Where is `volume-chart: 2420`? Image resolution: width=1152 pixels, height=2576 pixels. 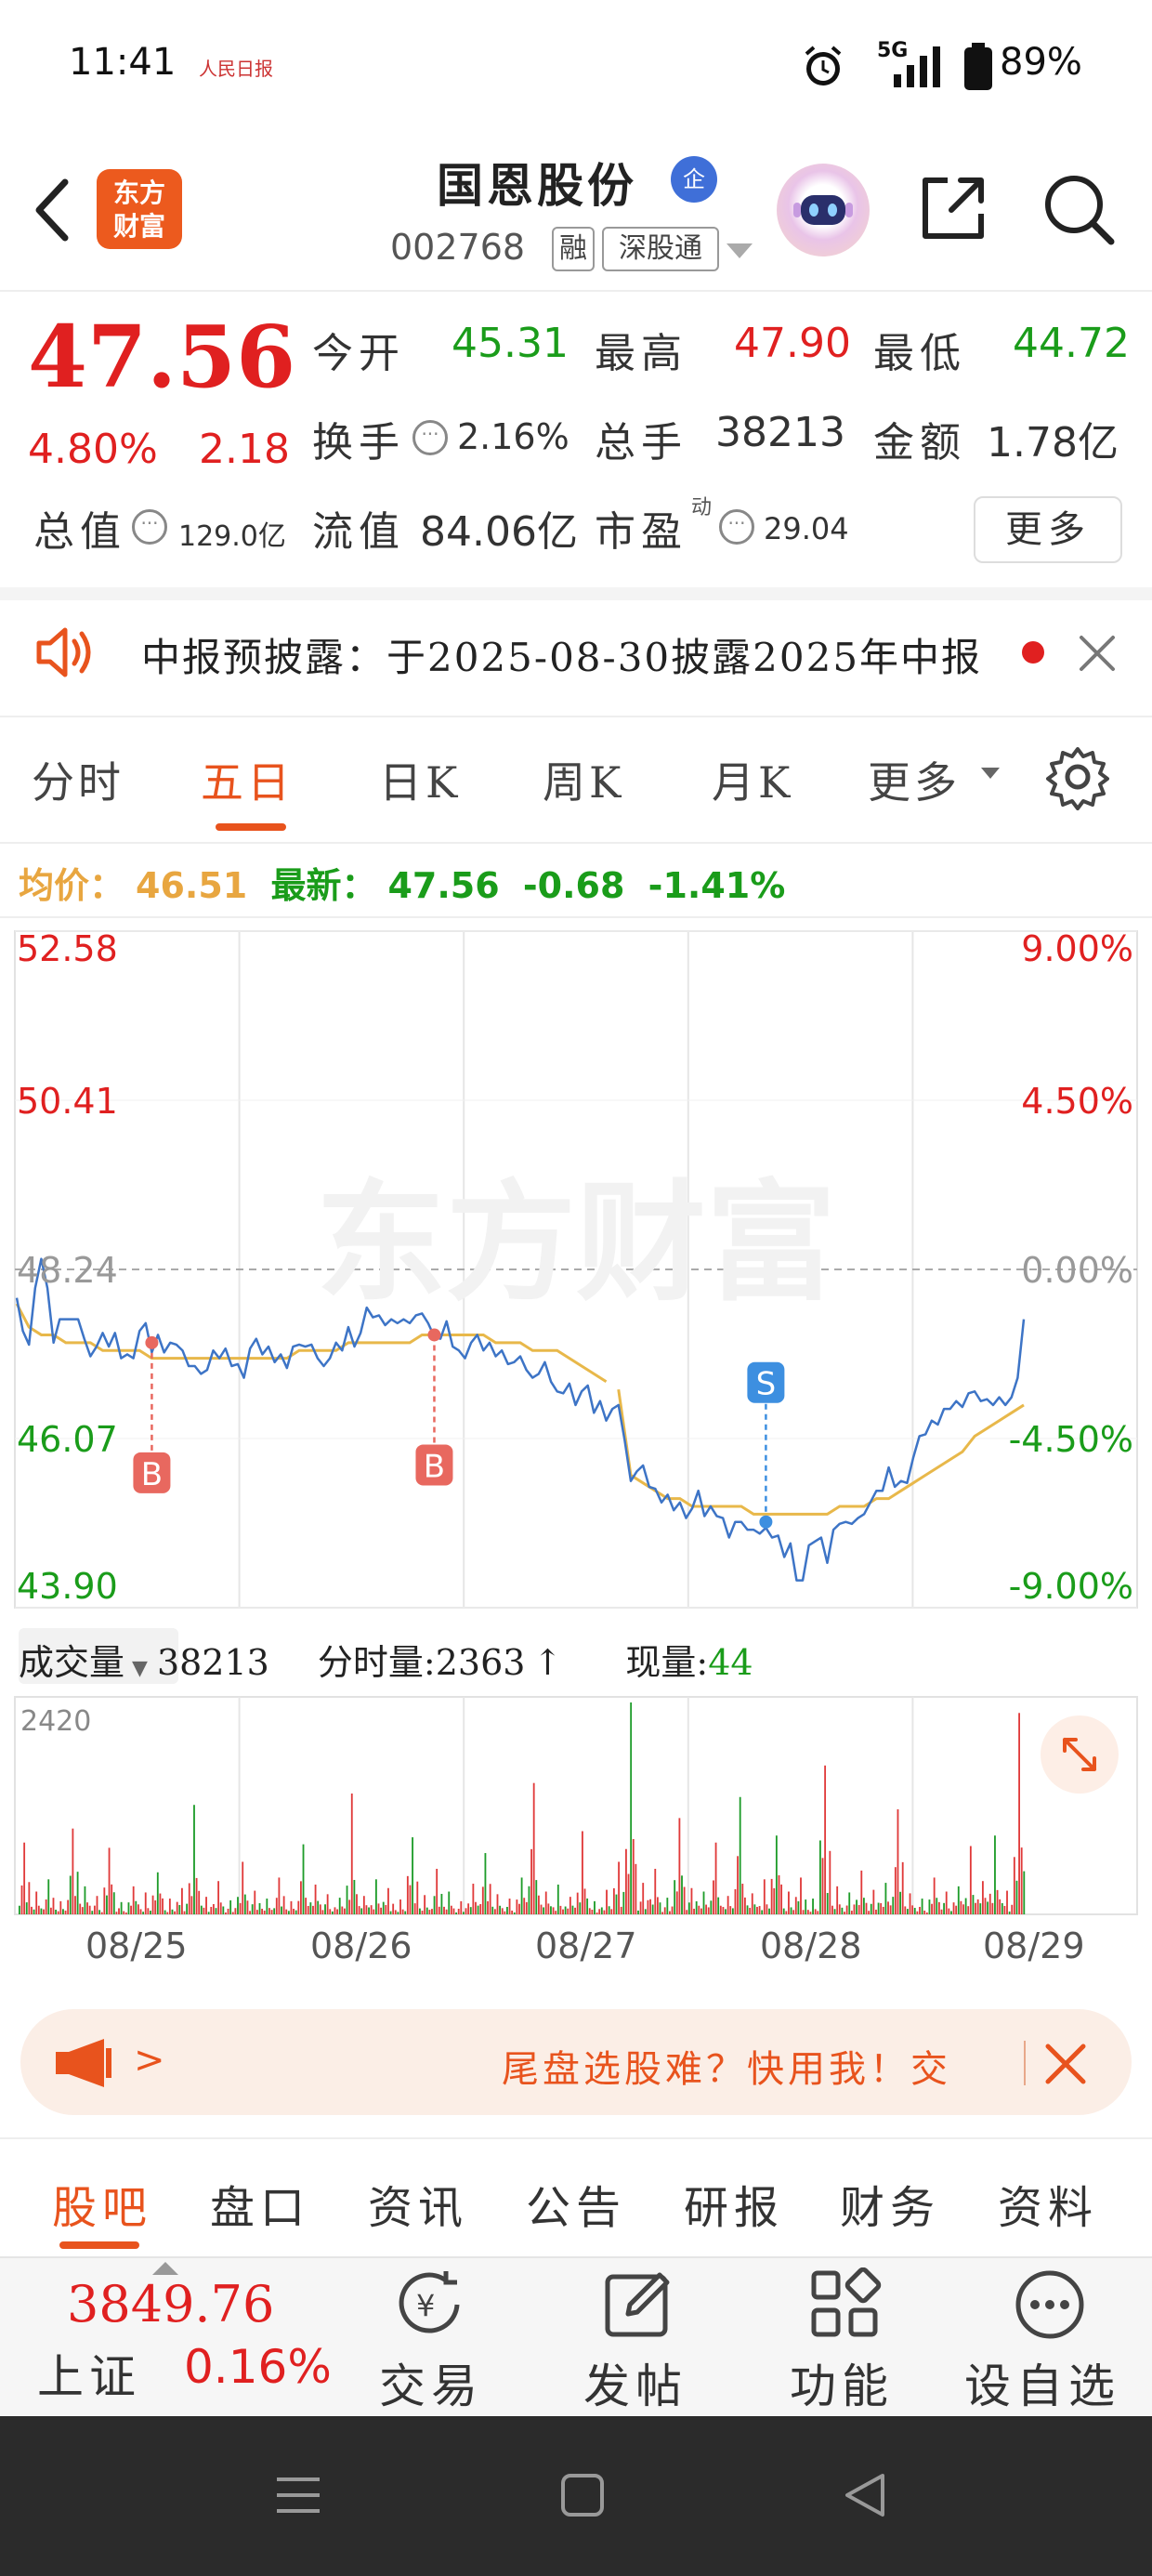 volume-chart: 2420 is located at coordinates (576, 1770).